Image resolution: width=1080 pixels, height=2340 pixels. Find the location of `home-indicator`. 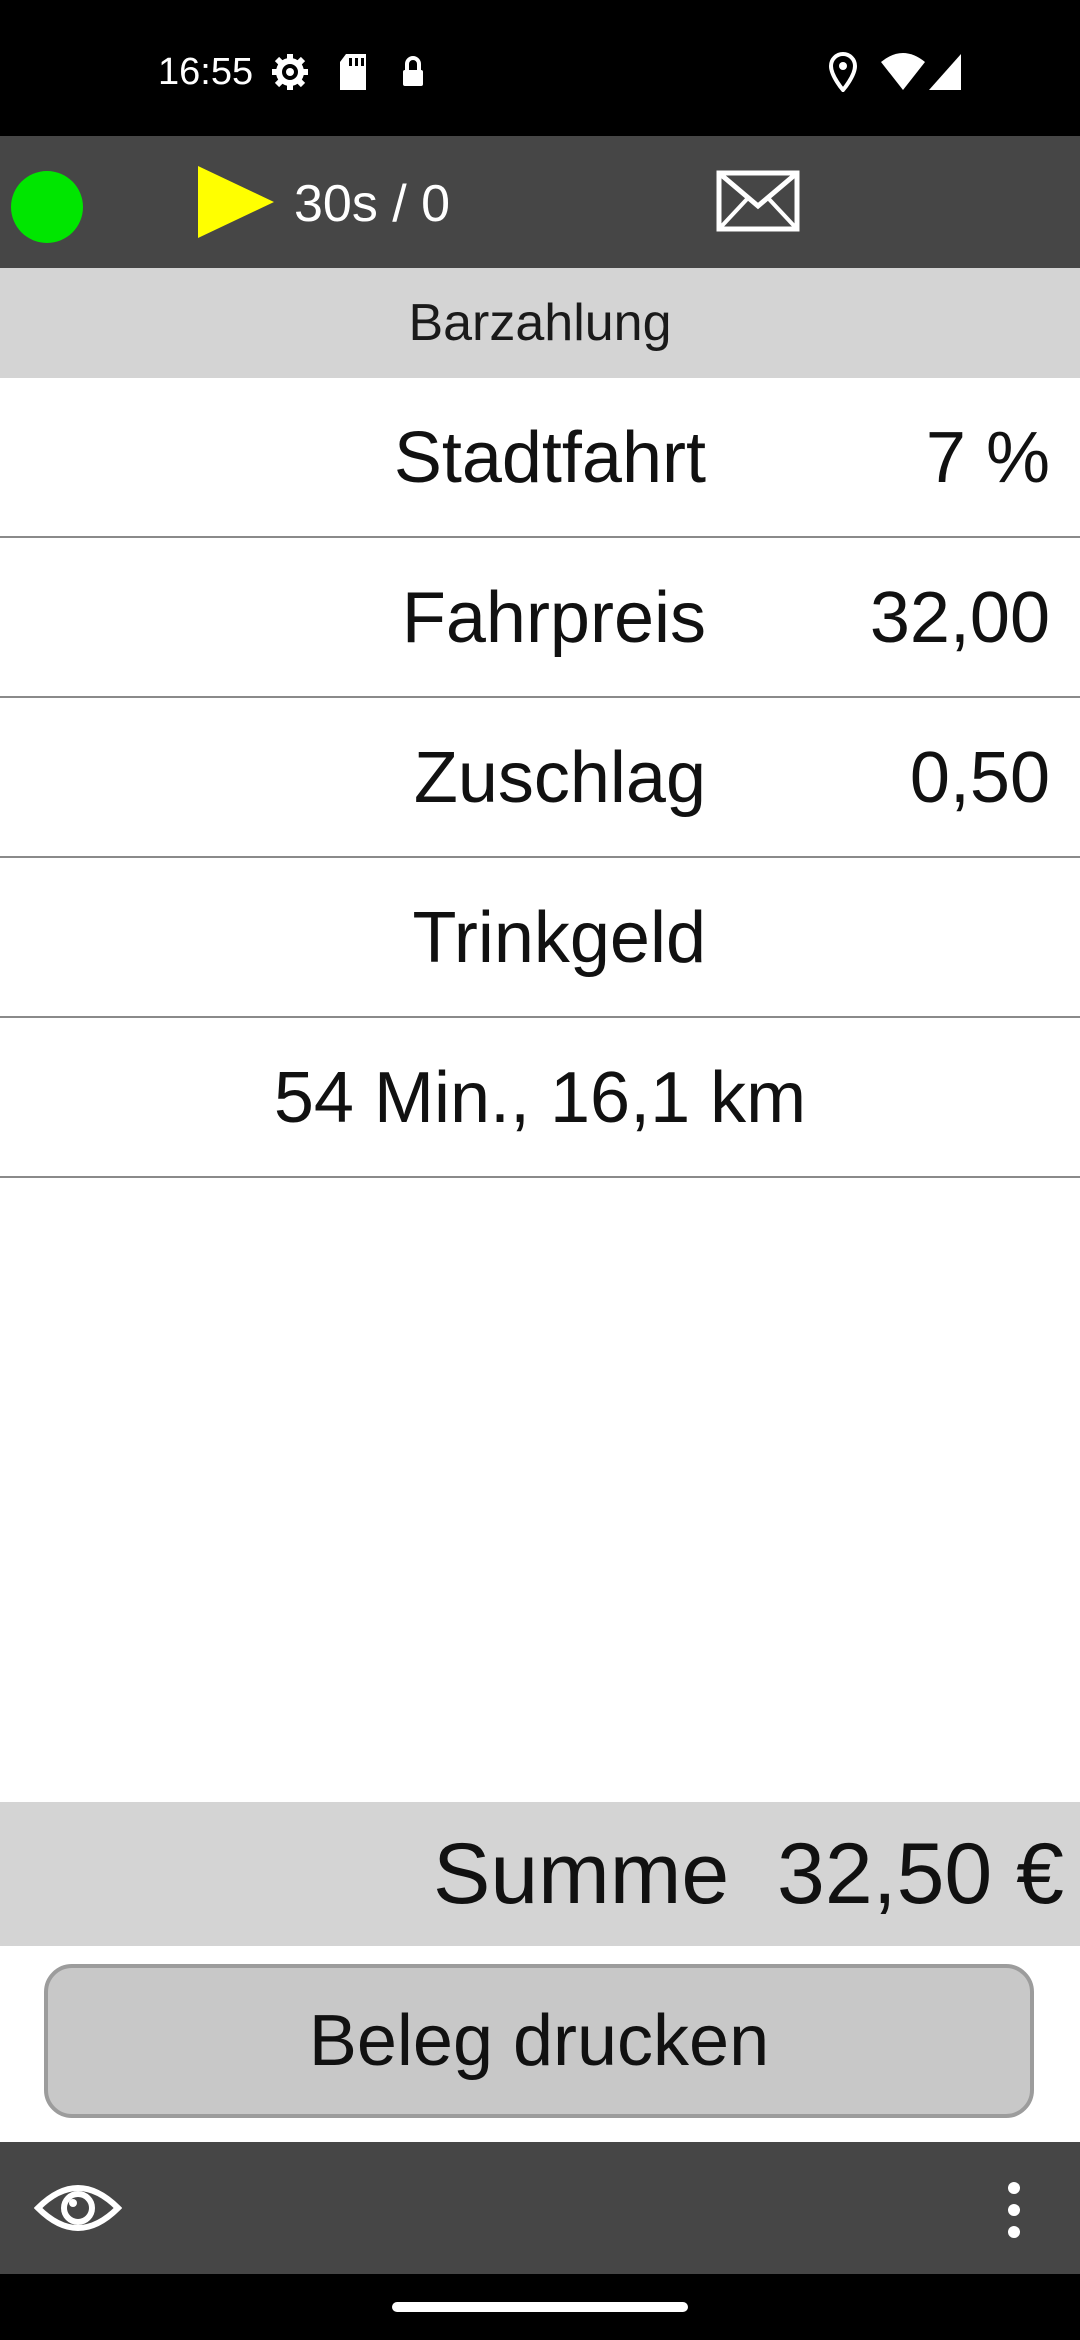

home-indicator is located at coordinates (540, 2307).